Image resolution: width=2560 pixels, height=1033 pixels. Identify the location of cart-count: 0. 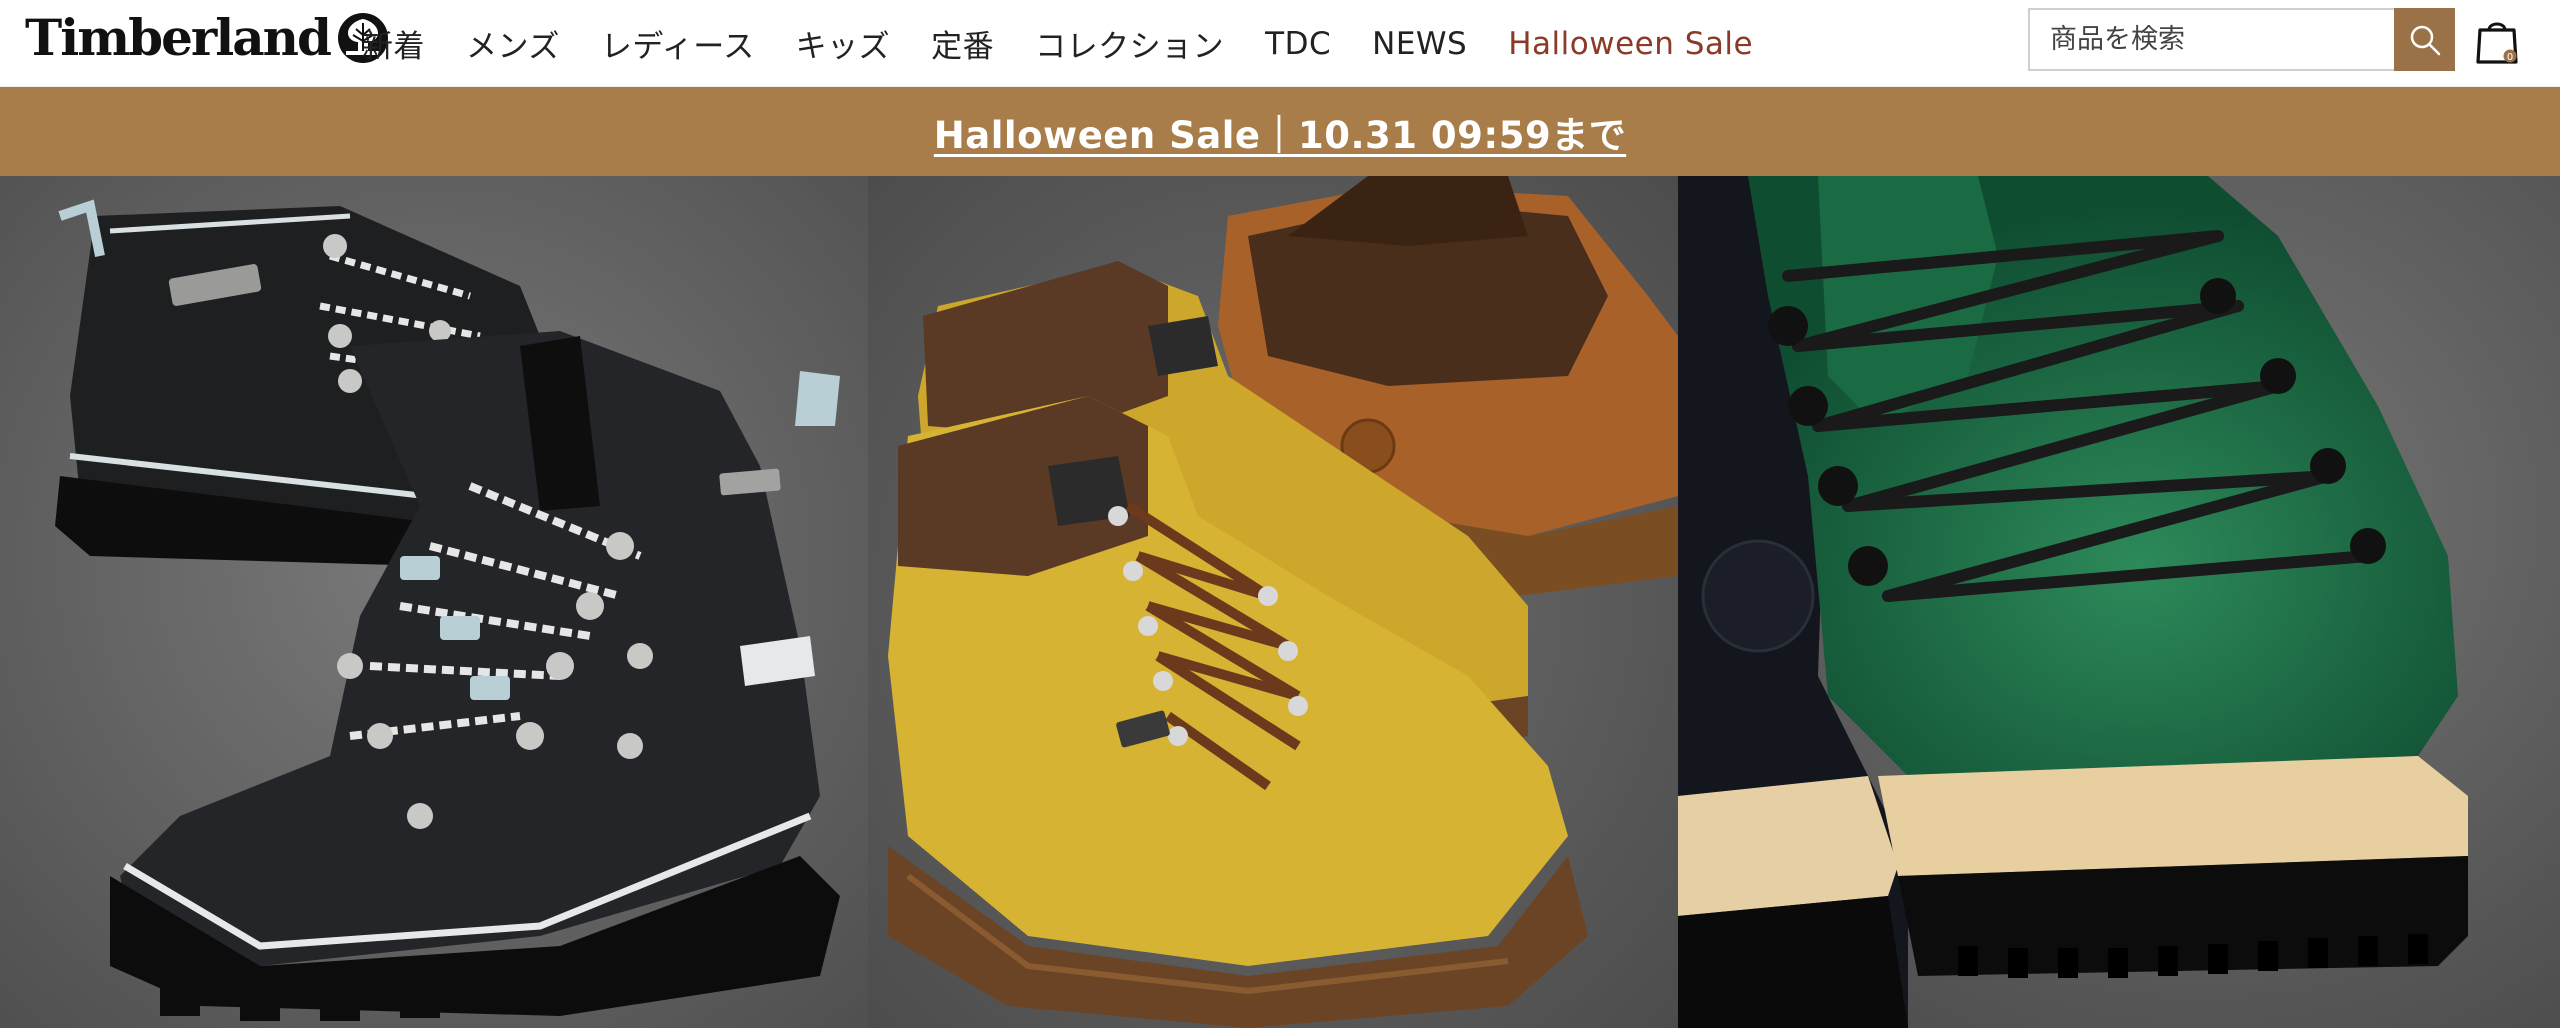
(2510, 57).